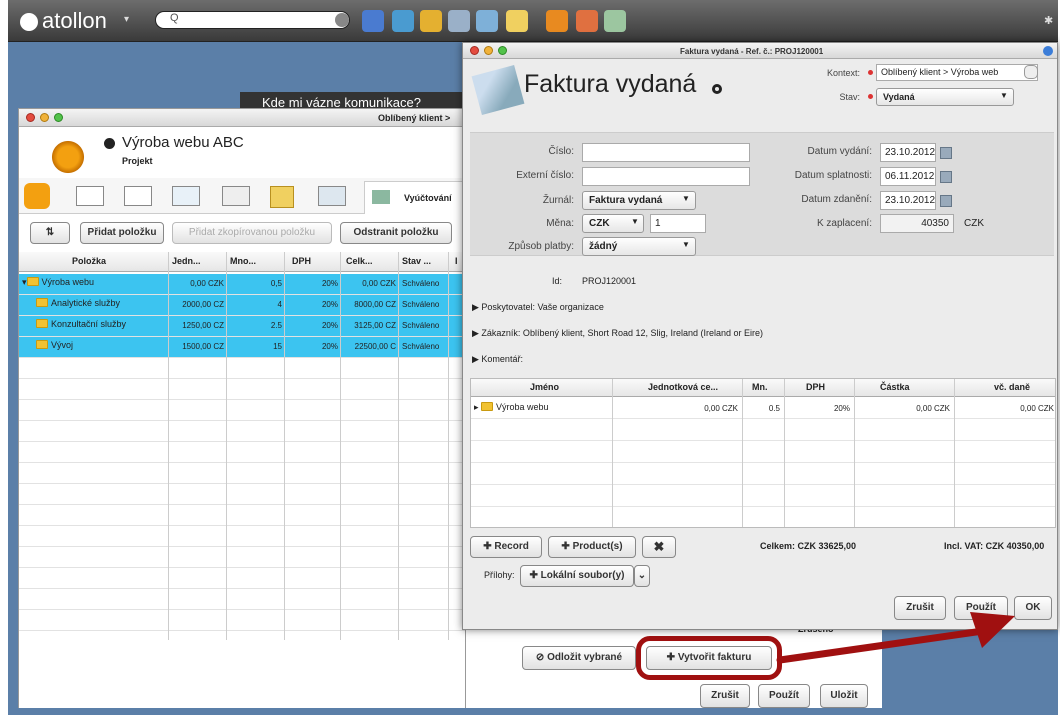 Image resolution: width=1060 pixels, height=715 pixels. What do you see at coordinates (666, 152) in the screenshot?
I see `number-field` at bounding box center [666, 152].